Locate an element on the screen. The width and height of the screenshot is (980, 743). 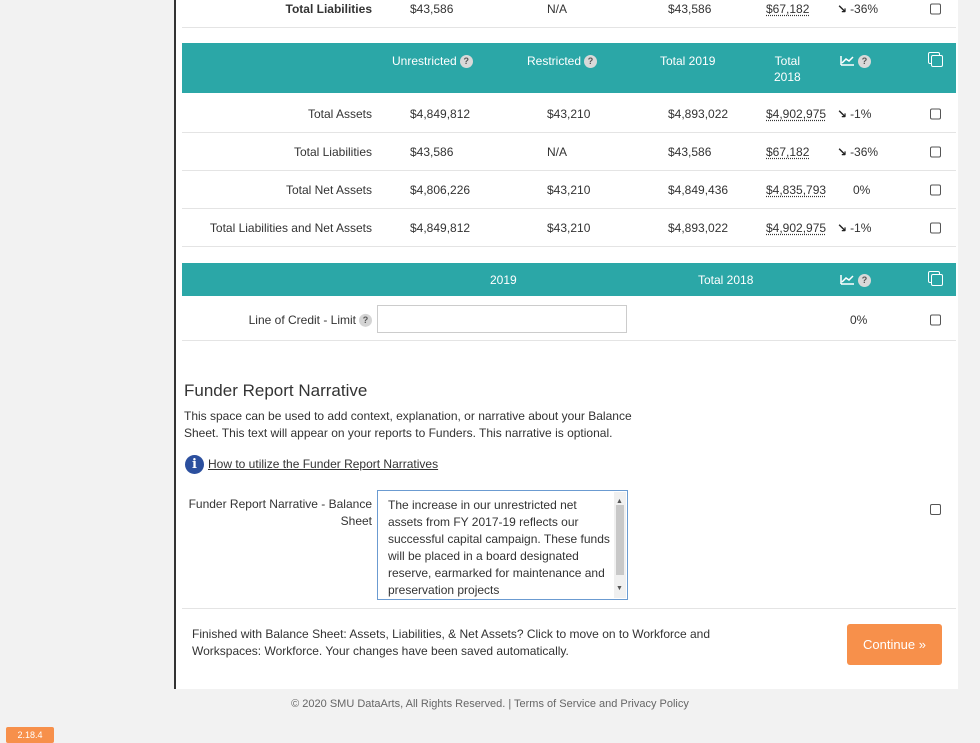
change-text: 0% is located at coordinates (862, 189).